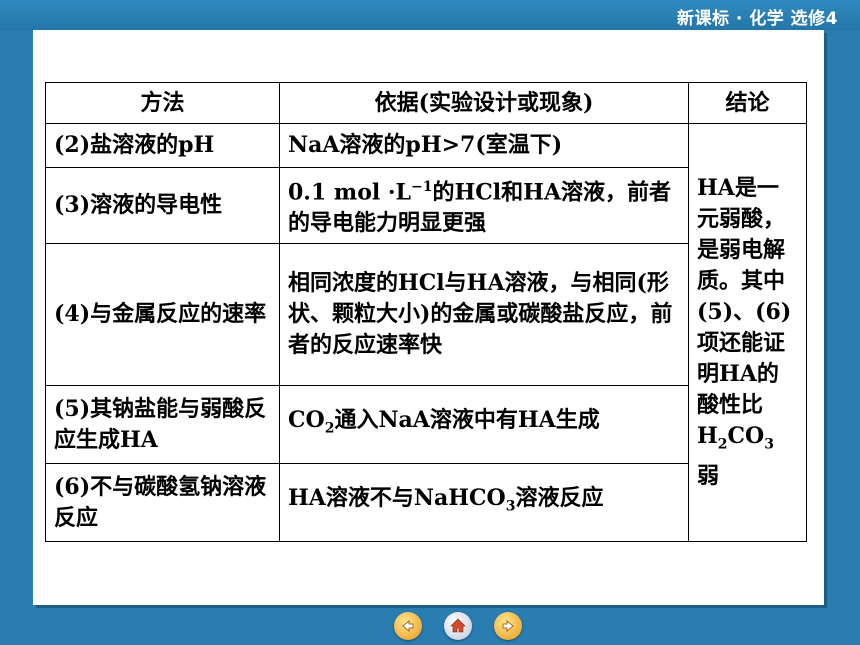  I want to click on home-icon, so click(458, 625).